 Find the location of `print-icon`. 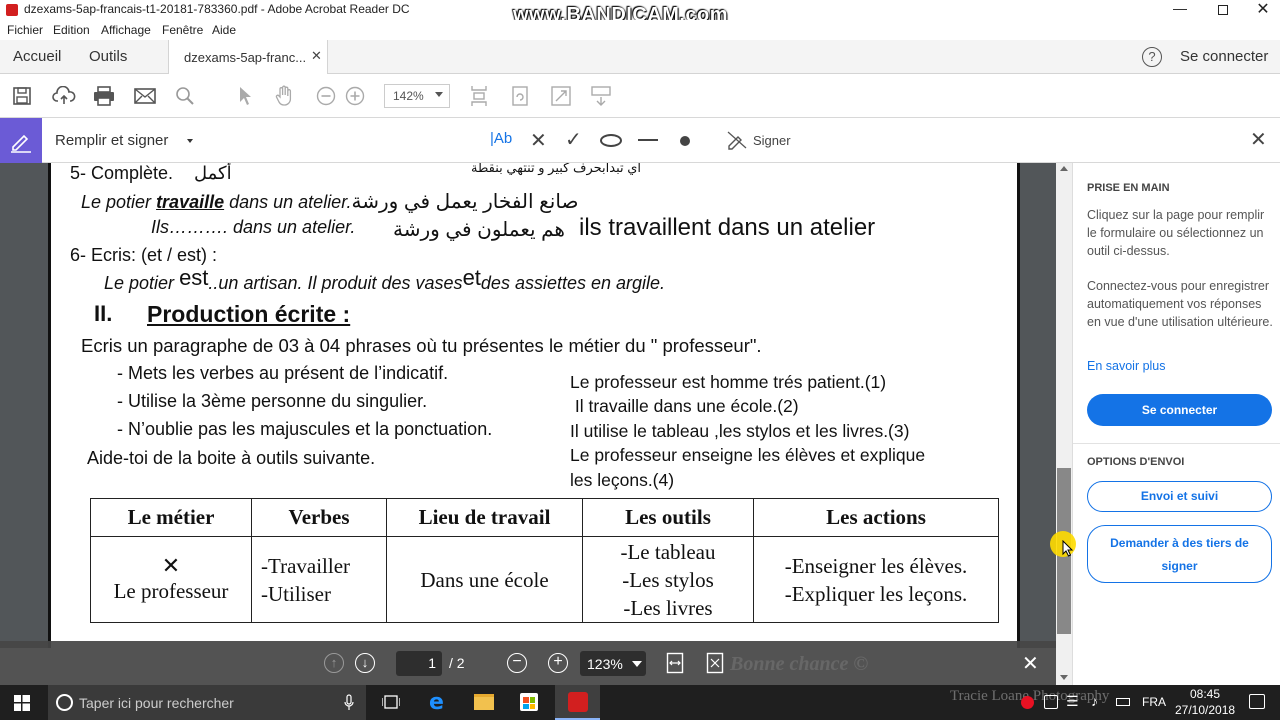

print-icon is located at coordinates (104, 96).